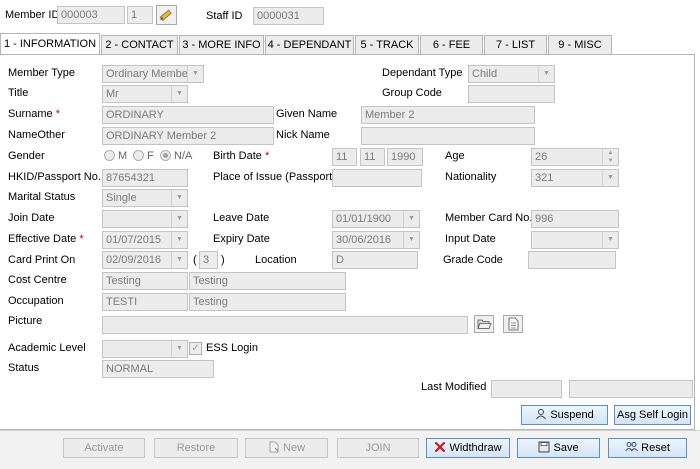 The height and width of the screenshot is (469, 700). Describe the element at coordinates (285, 325) in the screenshot. I see `picture-path-field` at that location.